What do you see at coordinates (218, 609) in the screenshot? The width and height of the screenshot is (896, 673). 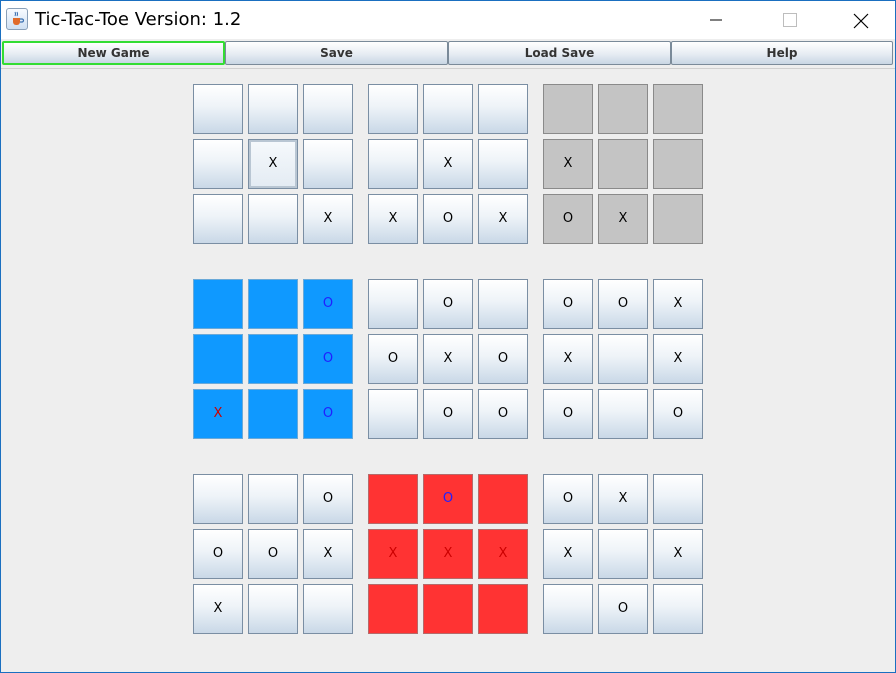 I see `cell-b7-r3-c1: X` at bounding box center [218, 609].